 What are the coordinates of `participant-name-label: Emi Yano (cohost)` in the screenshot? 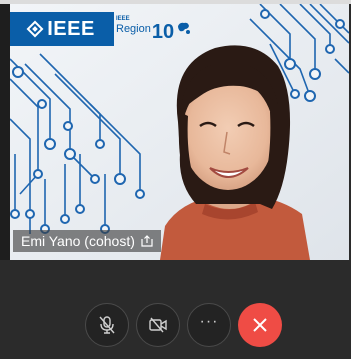 It's located at (87, 241).